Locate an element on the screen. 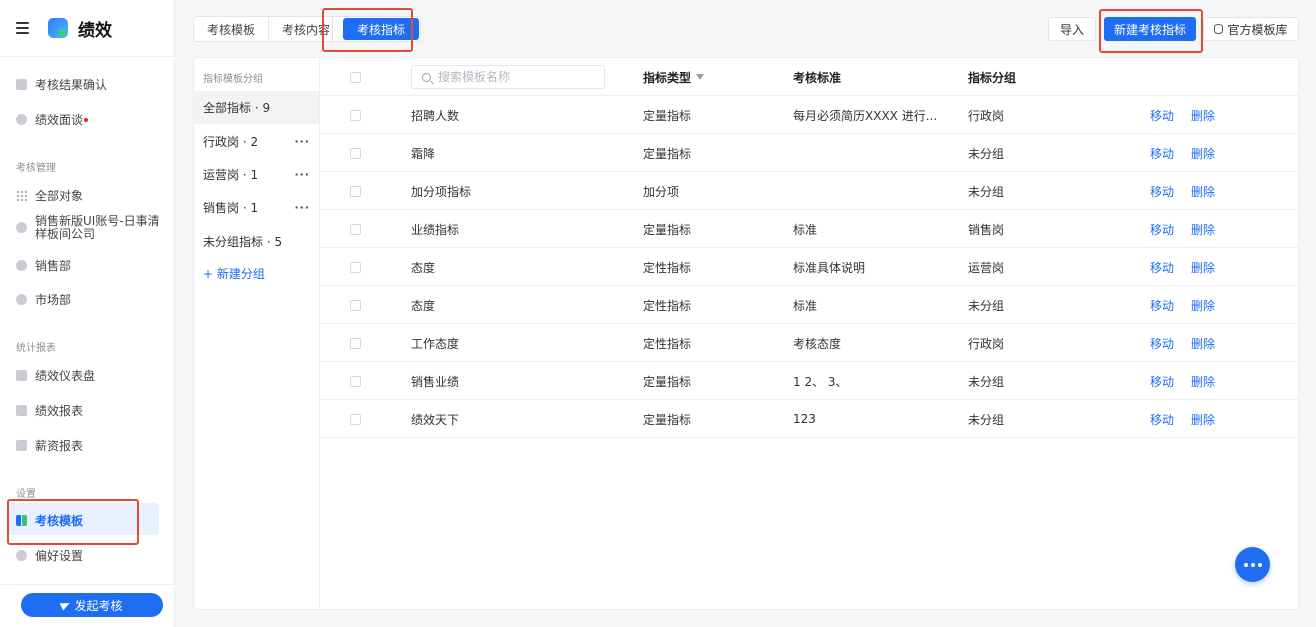 The image size is (1316, 627). group-item-label: 行政岗 · 2 is located at coordinates (231, 142).